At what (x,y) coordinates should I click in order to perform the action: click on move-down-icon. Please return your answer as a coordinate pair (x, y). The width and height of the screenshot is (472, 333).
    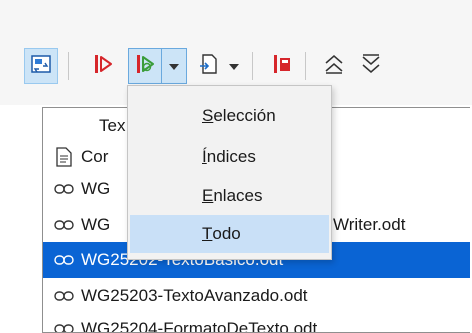
    Looking at the image, I should click on (371, 66).